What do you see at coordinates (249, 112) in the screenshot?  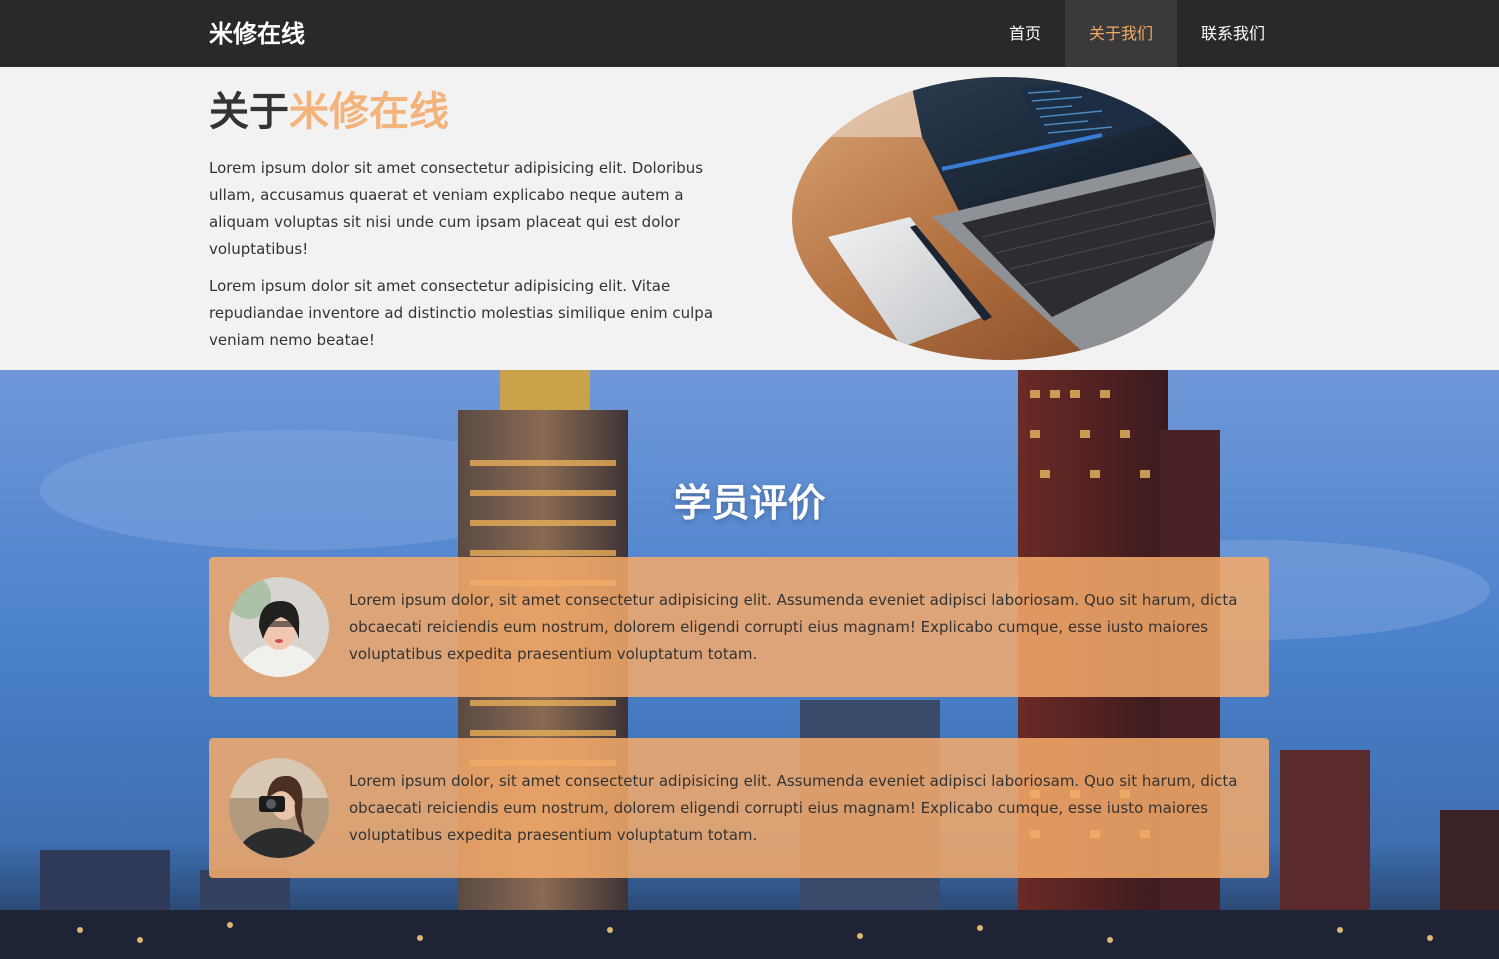 I see `about-title-prefix: 关于` at bounding box center [249, 112].